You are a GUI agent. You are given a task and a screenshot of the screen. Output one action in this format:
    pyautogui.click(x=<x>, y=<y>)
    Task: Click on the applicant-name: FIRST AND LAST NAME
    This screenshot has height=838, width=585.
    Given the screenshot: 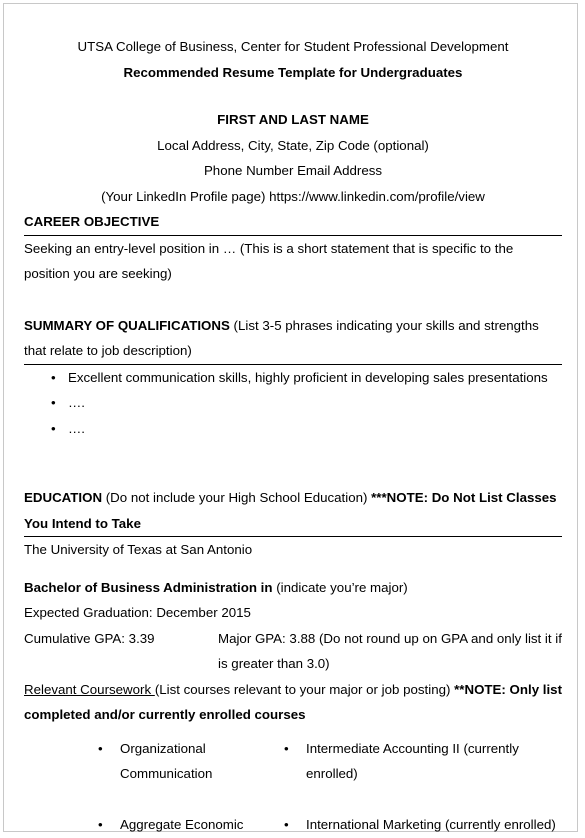 What is the action you would take?
    pyautogui.click(x=293, y=119)
    